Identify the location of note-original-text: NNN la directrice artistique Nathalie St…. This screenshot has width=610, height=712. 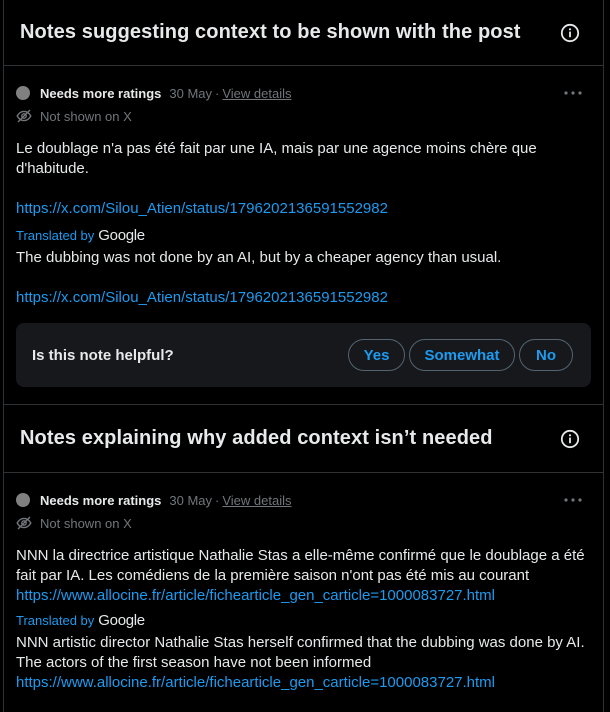
(300, 565).